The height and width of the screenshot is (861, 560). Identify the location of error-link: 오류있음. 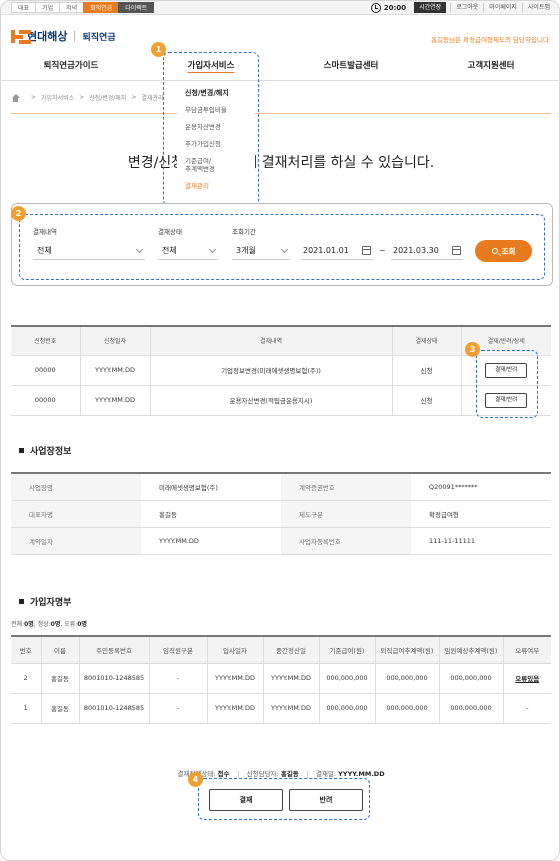
(526, 678).